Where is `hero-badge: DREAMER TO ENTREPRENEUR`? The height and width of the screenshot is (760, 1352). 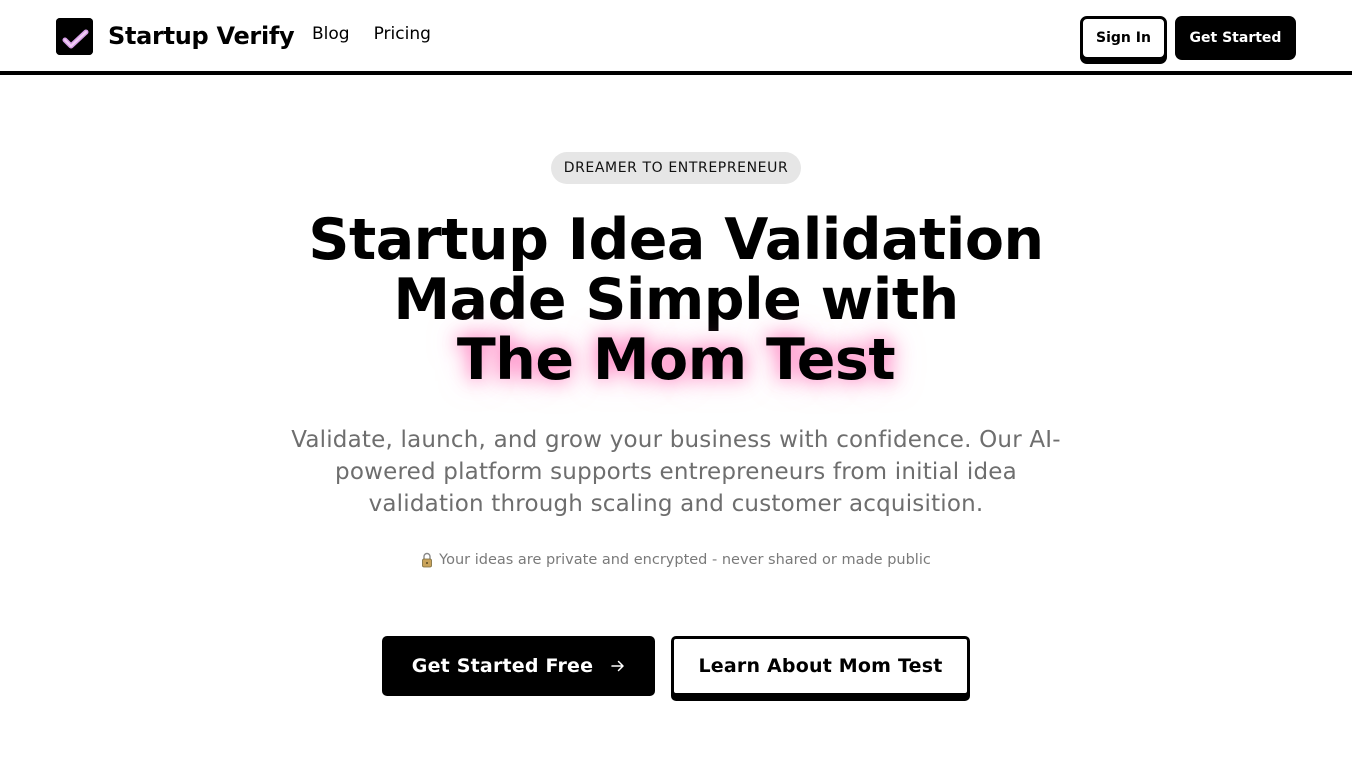
hero-badge: DREAMER TO ENTREPRENEUR is located at coordinates (676, 168).